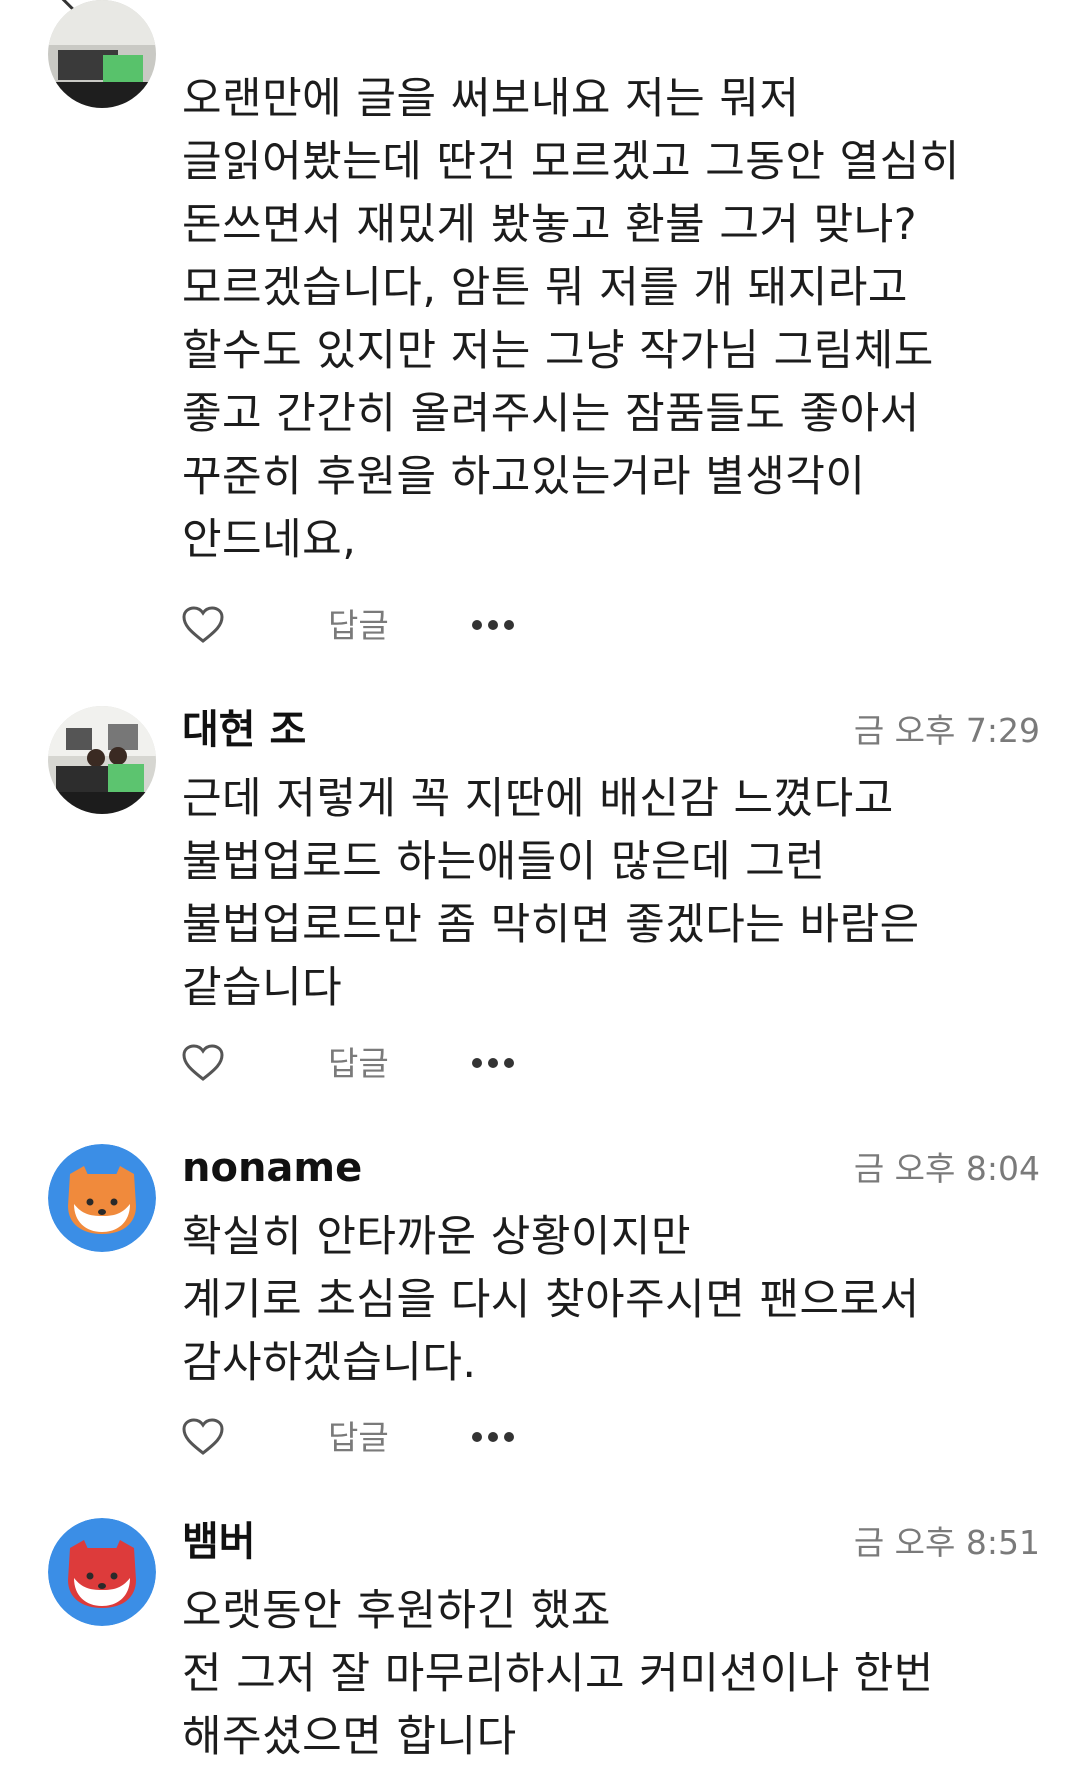 The height and width of the screenshot is (1782, 1080). Describe the element at coordinates (571, 162) in the screenshot. I see `comment-line: 글읽어봤는데 딴건 모르겠고 그동안 열심히` at that location.